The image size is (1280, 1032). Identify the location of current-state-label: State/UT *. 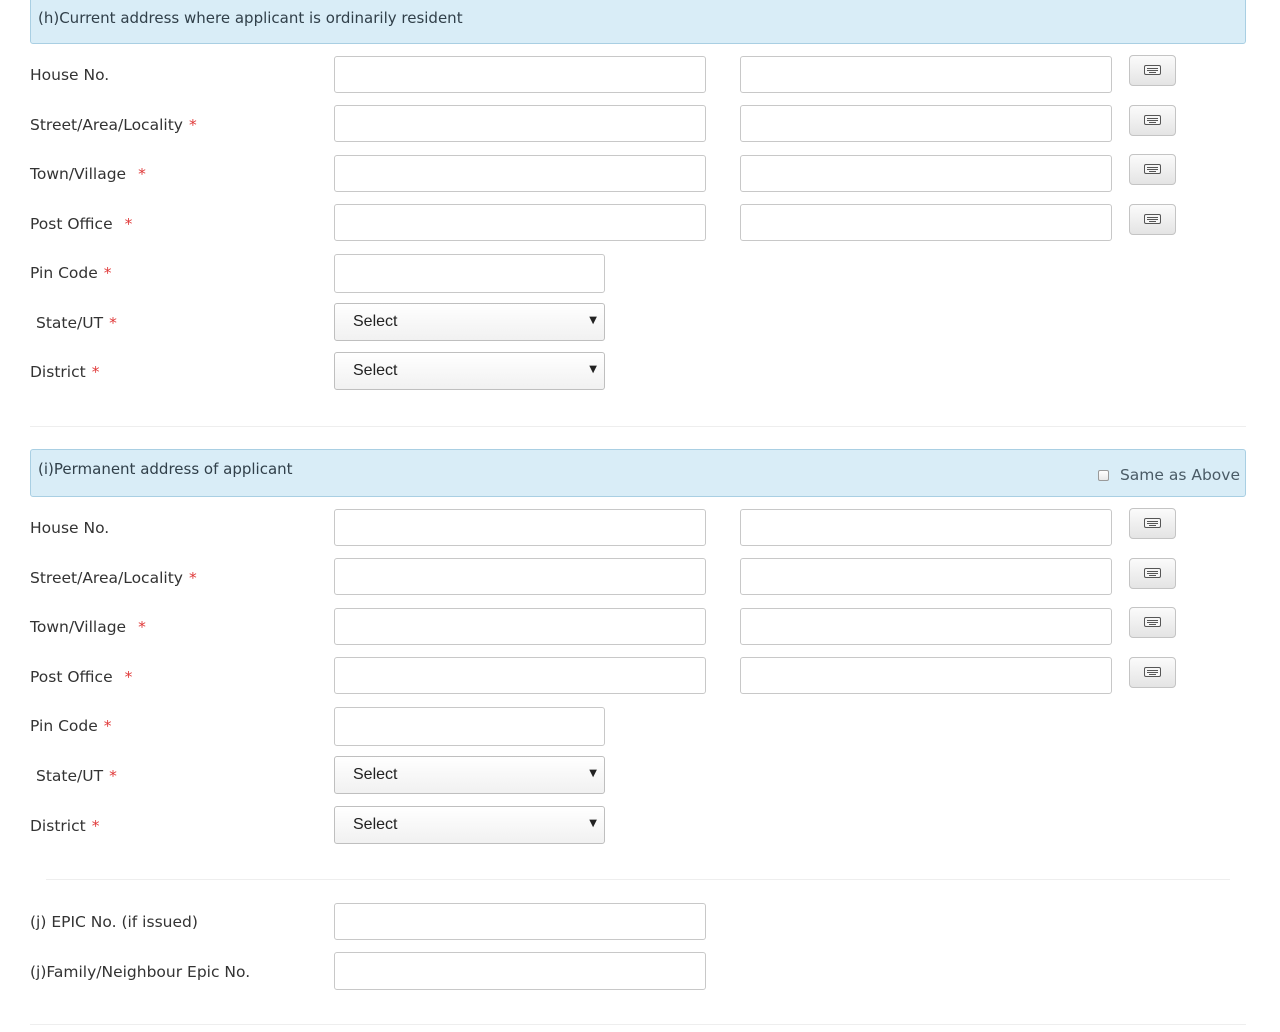
(76, 323).